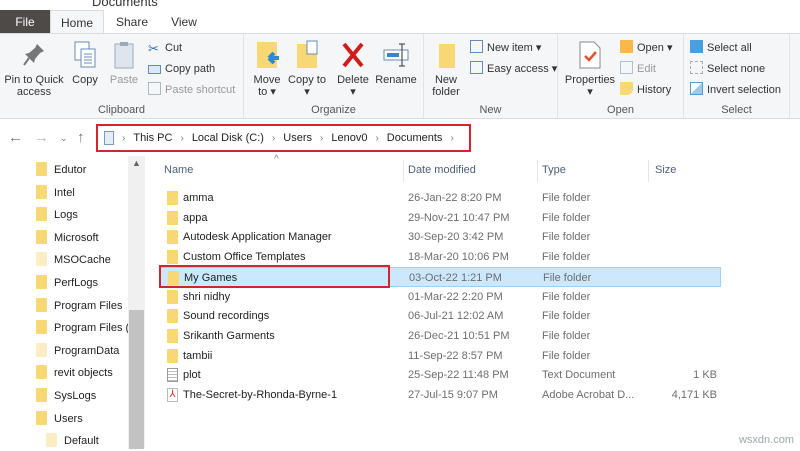  Describe the element at coordinates (440, 297) in the screenshot. I see `file-row: shri nidhy 01-Mar-22 2:20 PM File folder` at that location.